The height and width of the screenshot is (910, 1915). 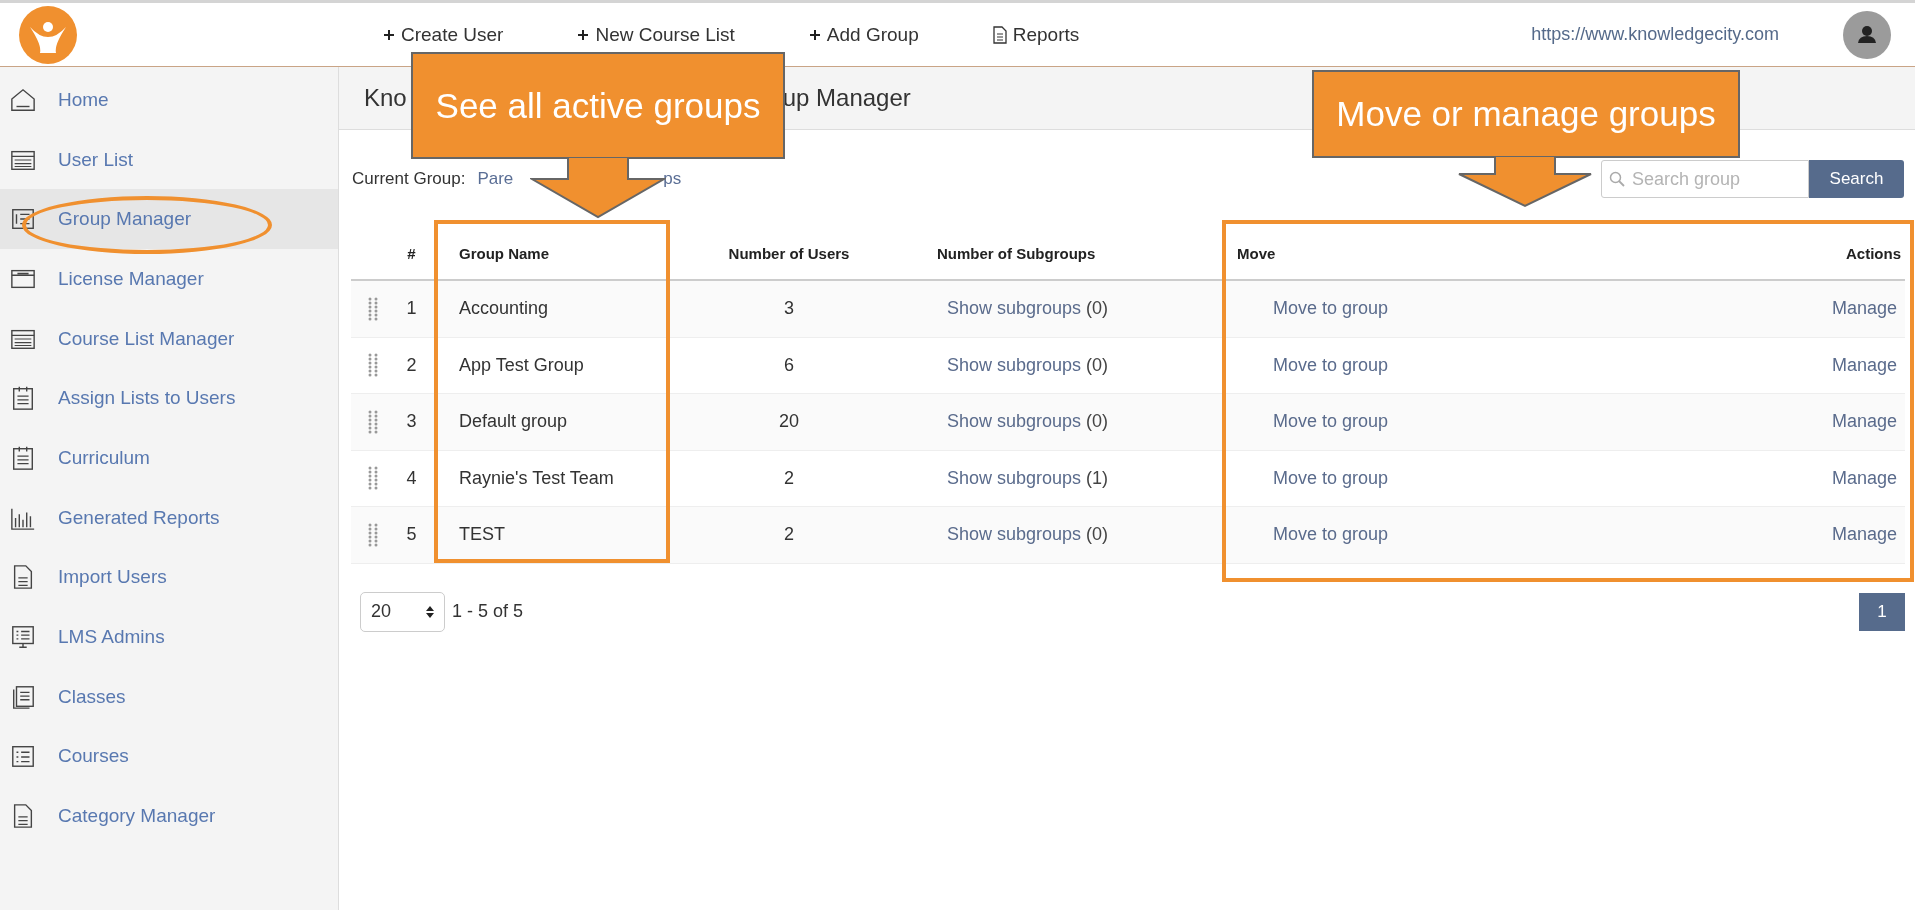 What do you see at coordinates (1705, 179) in the screenshot?
I see `search-field: Search group` at bounding box center [1705, 179].